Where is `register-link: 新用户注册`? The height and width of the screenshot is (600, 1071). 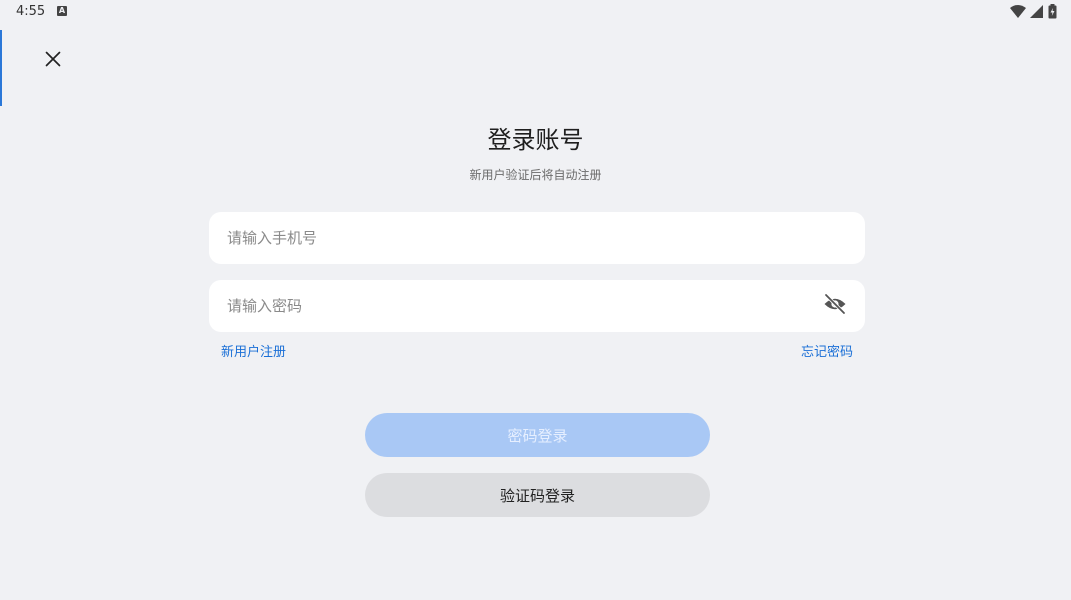 register-link: 新用户注册 is located at coordinates (253, 350).